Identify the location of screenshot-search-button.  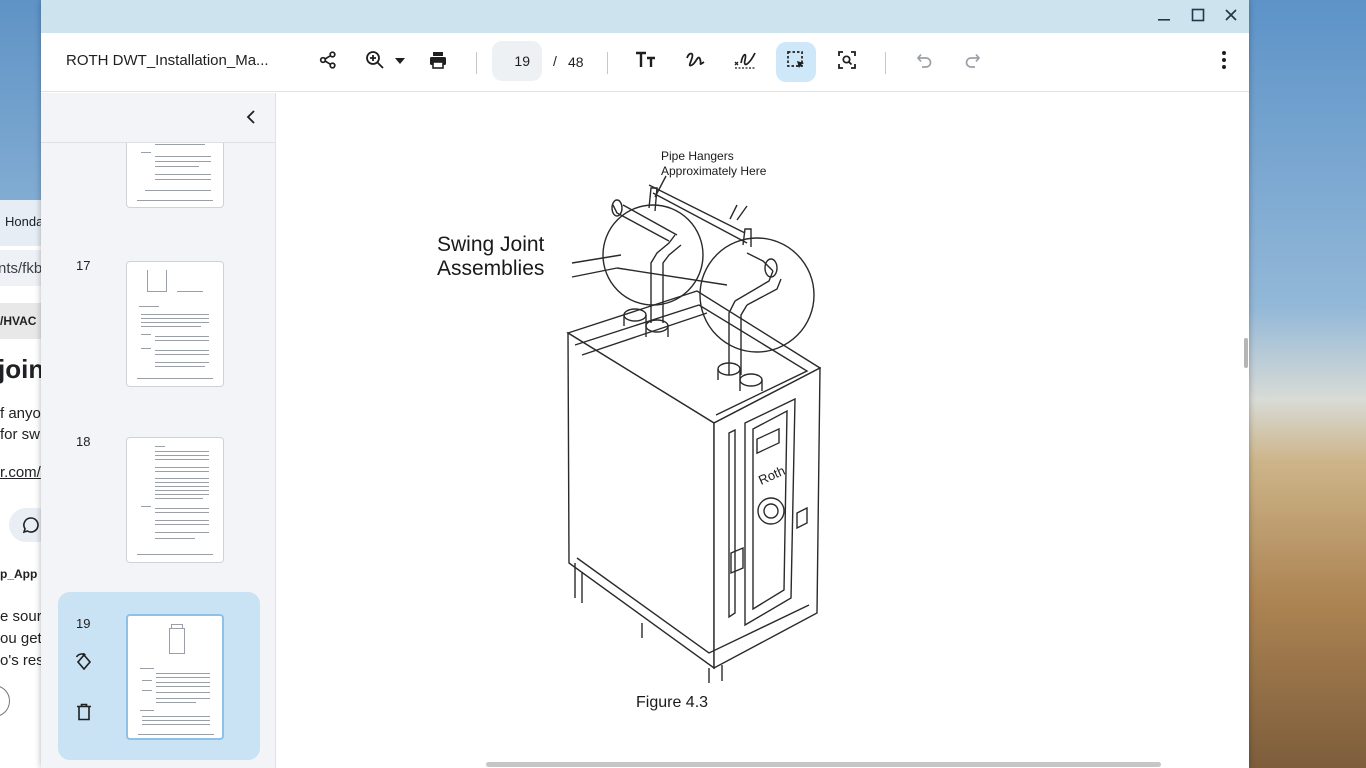
(847, 62).